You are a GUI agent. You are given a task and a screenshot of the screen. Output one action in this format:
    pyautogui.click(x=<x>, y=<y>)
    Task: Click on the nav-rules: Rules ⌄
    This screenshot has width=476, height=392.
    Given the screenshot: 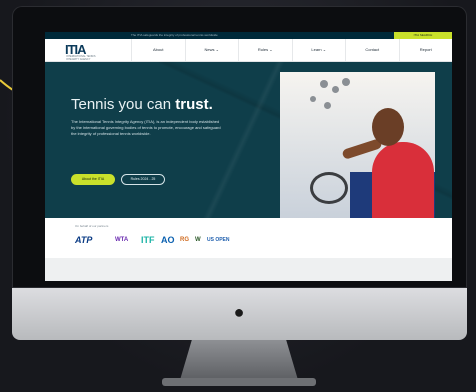 What is the action you would take?
    pyautogui.click(x=265, y=50)
    